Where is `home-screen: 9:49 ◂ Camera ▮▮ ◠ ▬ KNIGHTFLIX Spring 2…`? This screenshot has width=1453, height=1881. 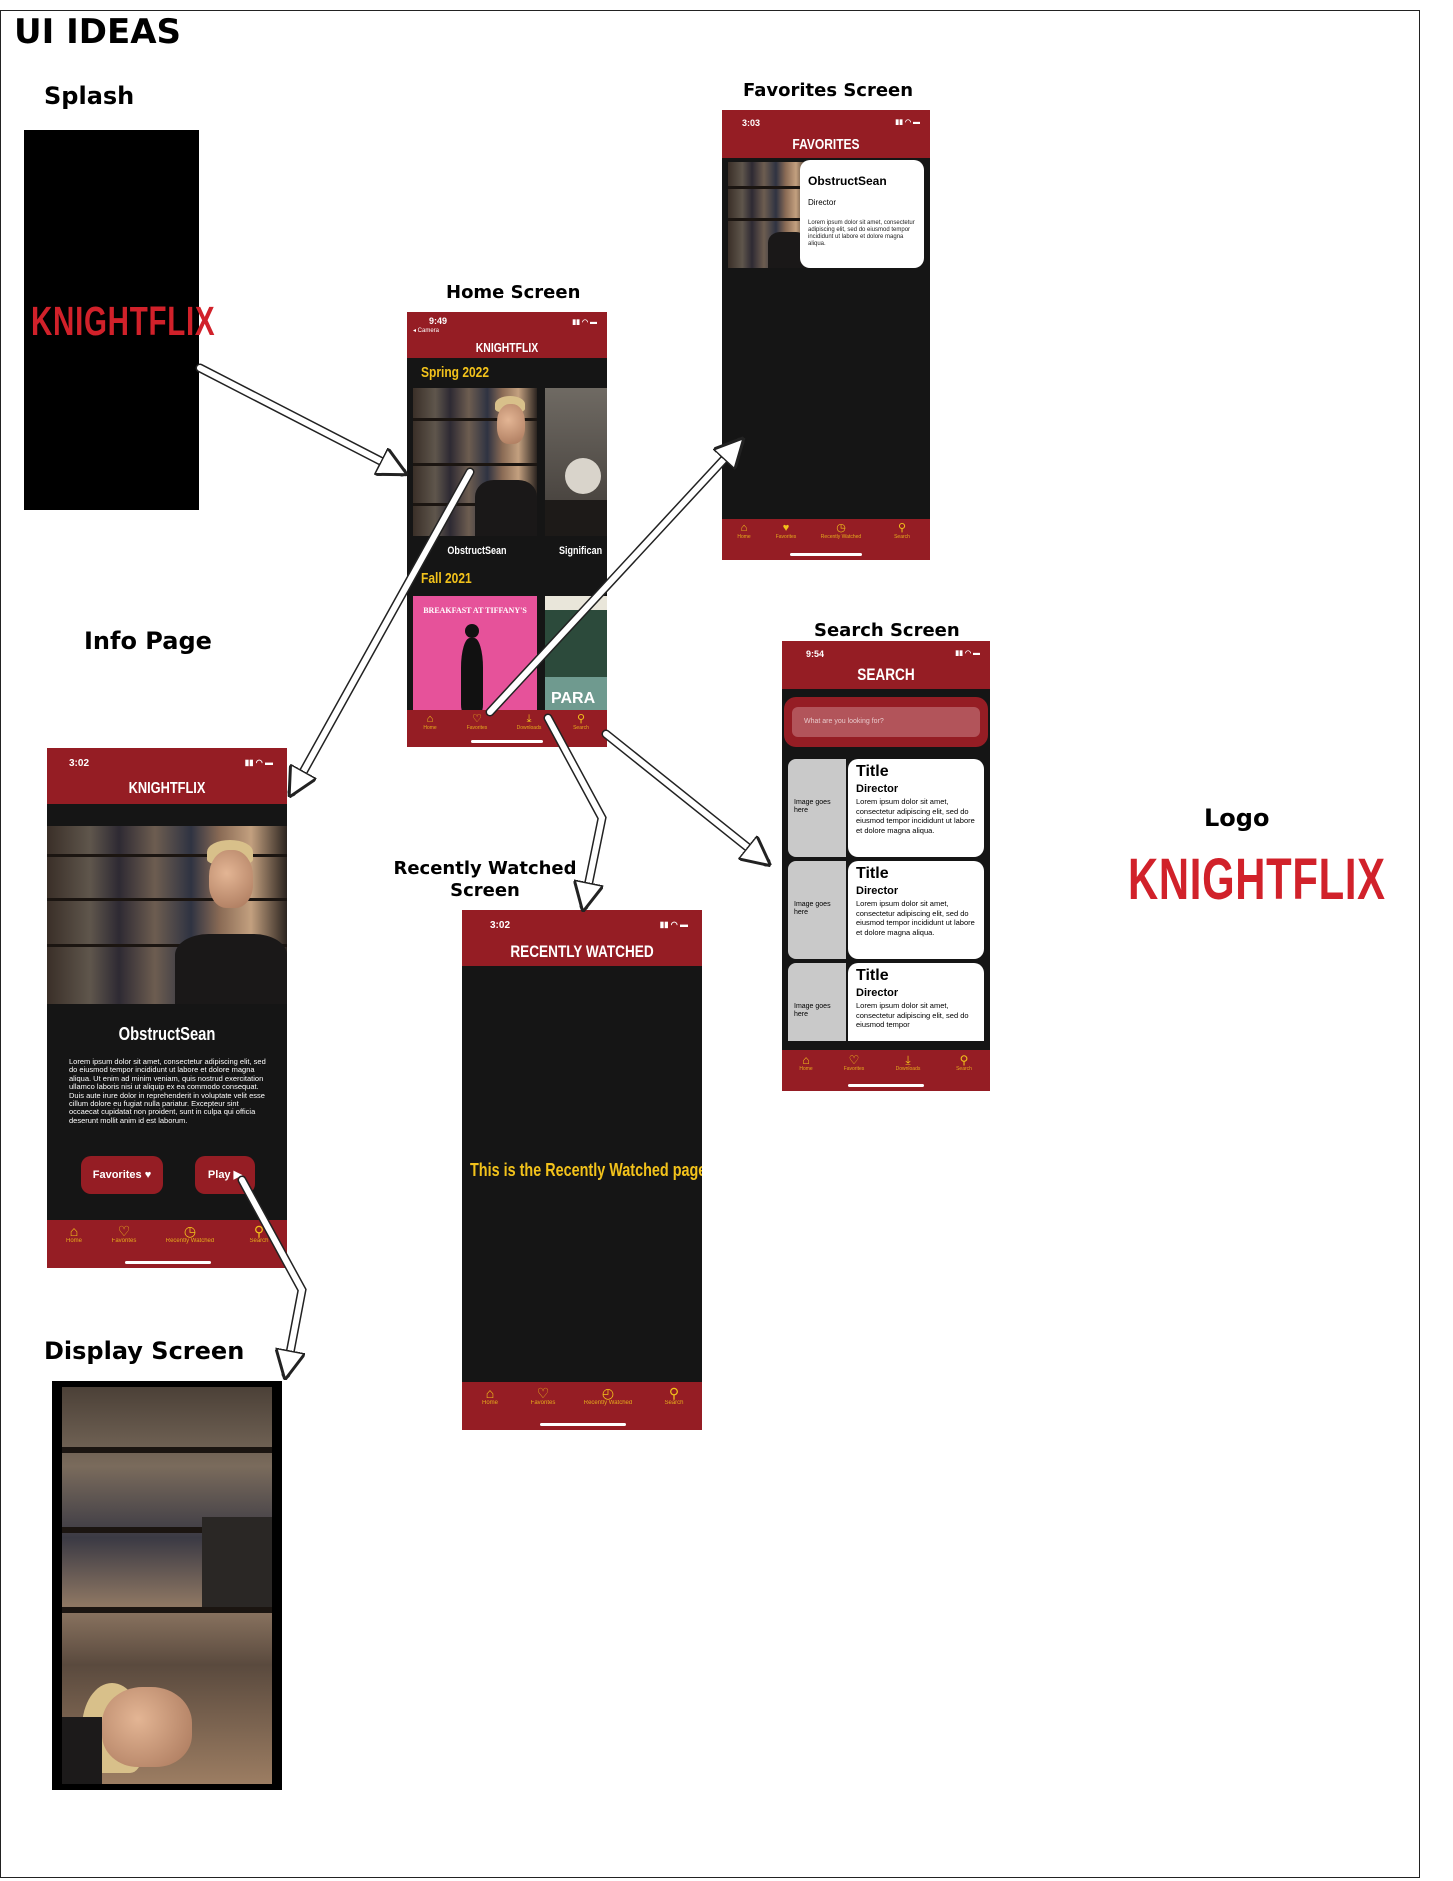
home-screen: 9:49 ◂ Camera ▮▮ ◠ ▬ KNIGHTFLIX Spring 2… is located at coordinates (507, 529).